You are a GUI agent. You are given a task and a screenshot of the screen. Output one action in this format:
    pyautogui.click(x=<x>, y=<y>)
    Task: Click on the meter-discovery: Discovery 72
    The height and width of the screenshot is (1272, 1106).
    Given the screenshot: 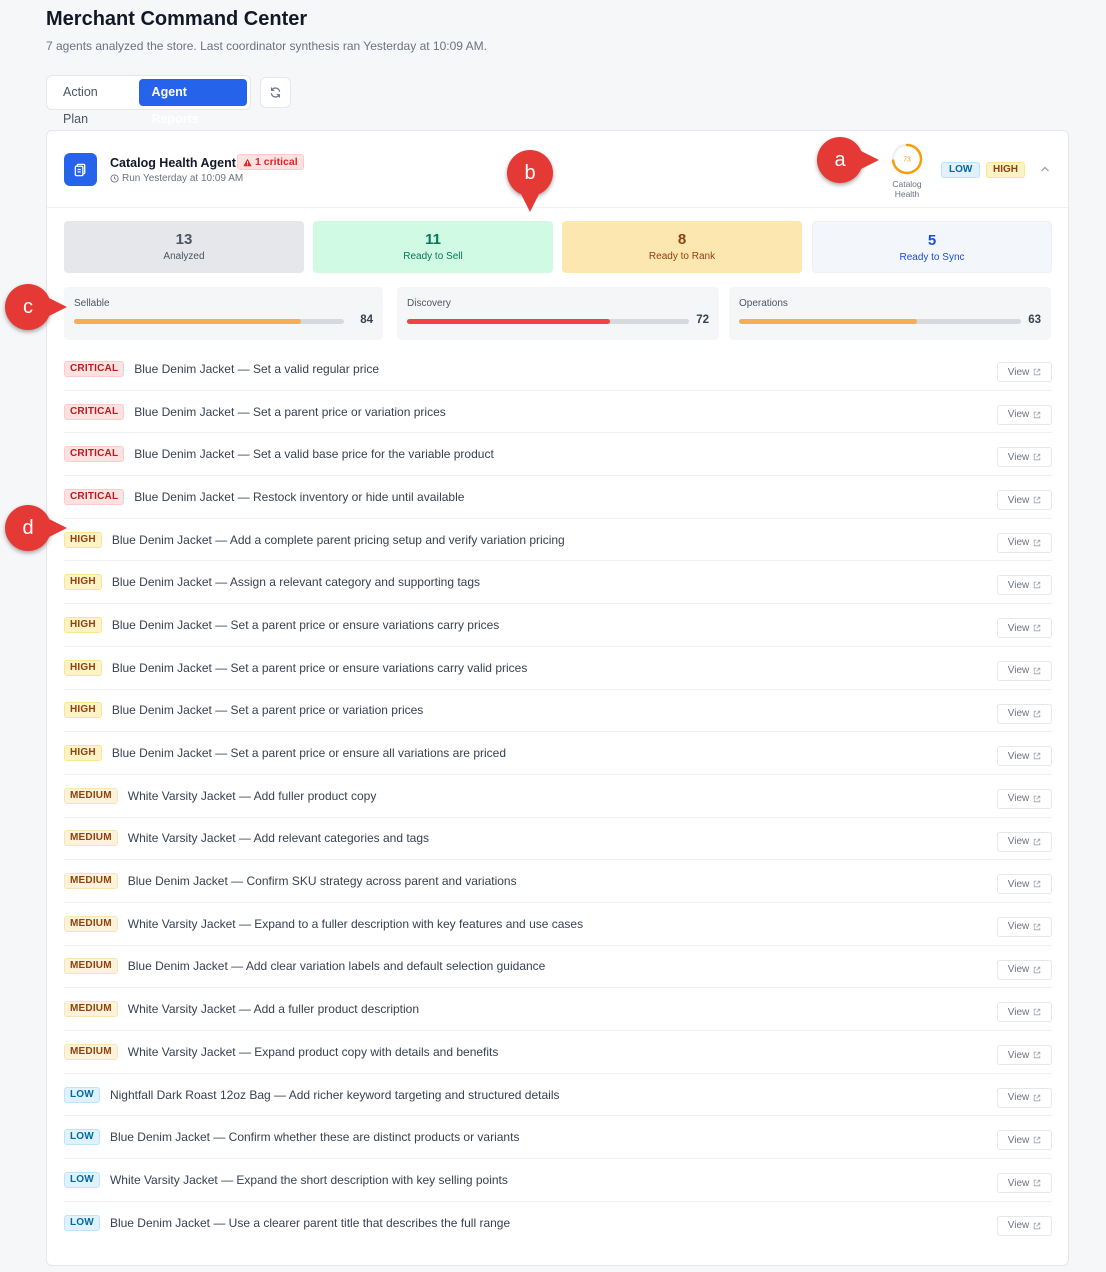 What is the action you would take?
    pyautogui.click(x=558, y=313)
    